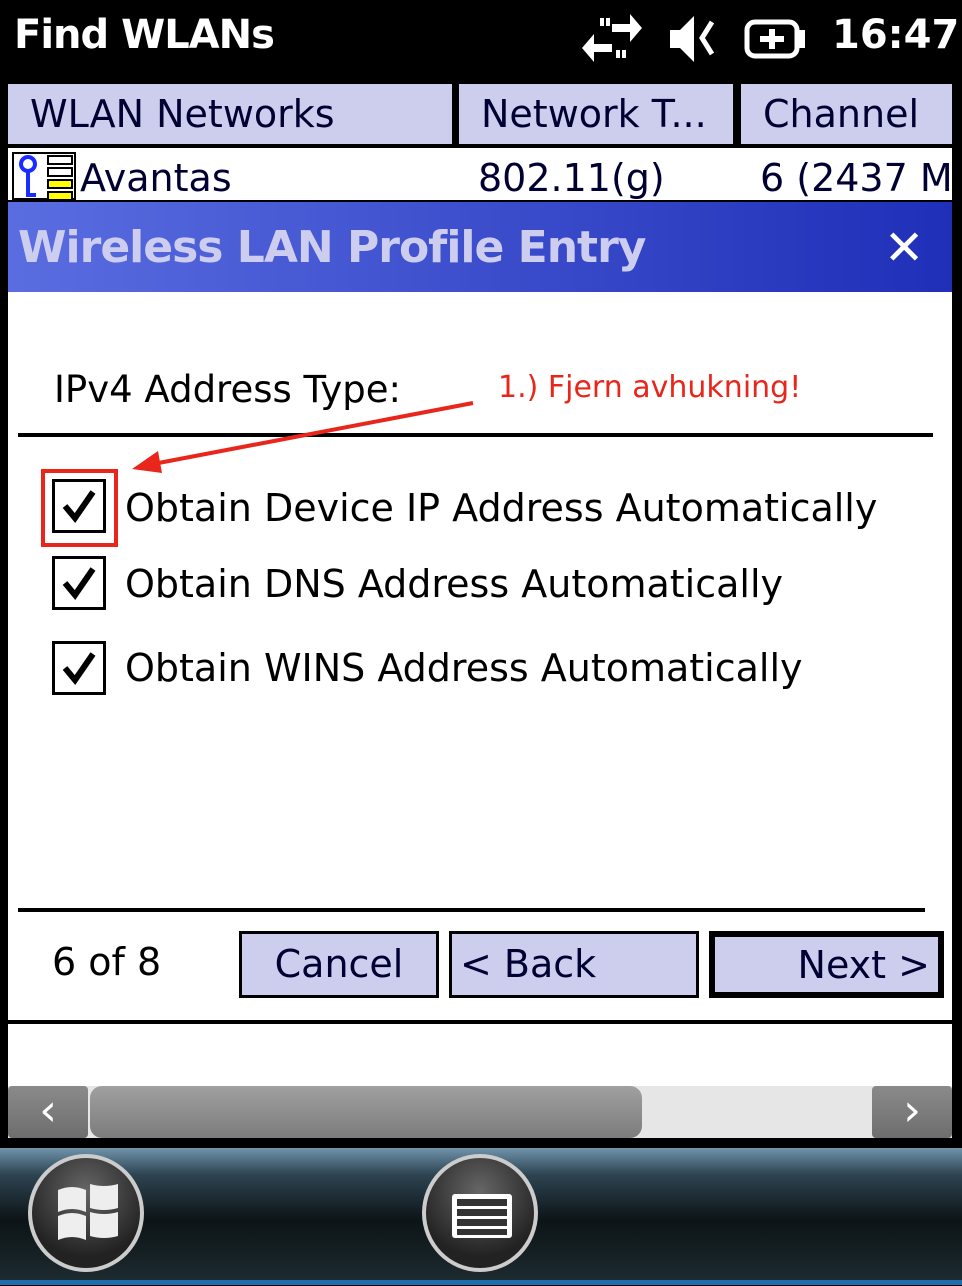  What do you see at coordinates (366, 1112) in the screenshot?
I see `scrollbar-thumb` at bounding box center [366, 1112].